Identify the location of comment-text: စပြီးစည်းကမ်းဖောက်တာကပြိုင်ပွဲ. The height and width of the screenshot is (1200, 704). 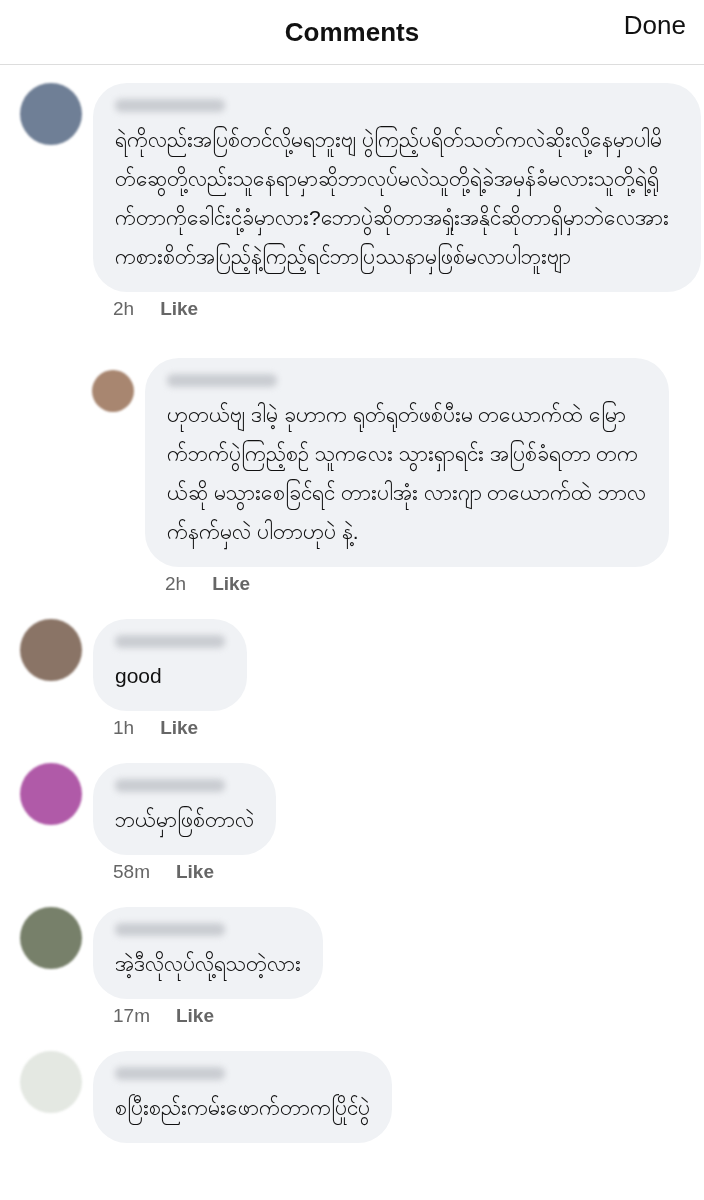
(242, 1107).